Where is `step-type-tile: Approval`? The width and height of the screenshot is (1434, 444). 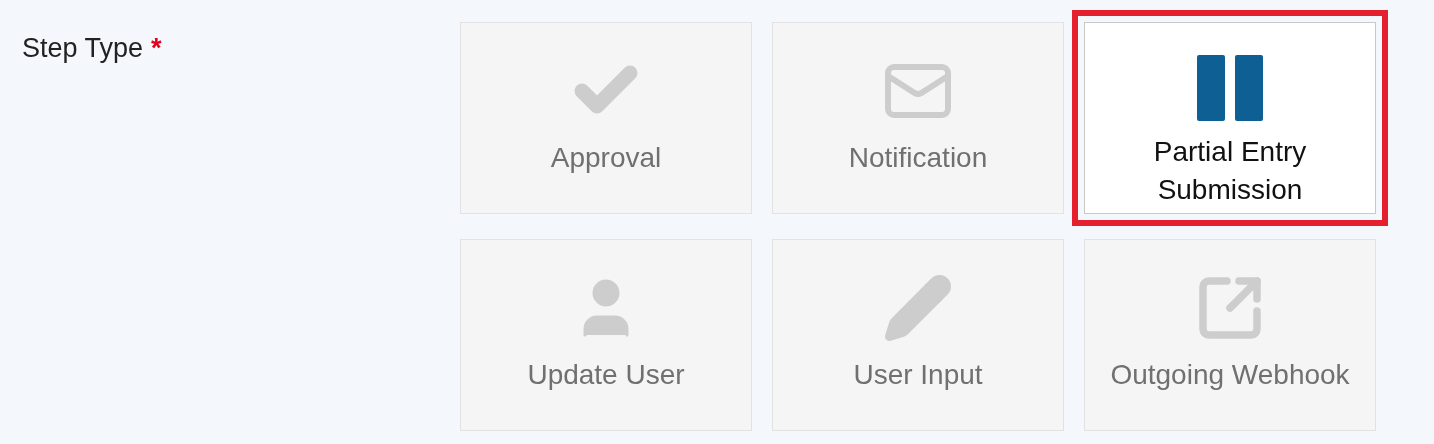
step-type-tile: Approval is located at coordinates (606, 118).